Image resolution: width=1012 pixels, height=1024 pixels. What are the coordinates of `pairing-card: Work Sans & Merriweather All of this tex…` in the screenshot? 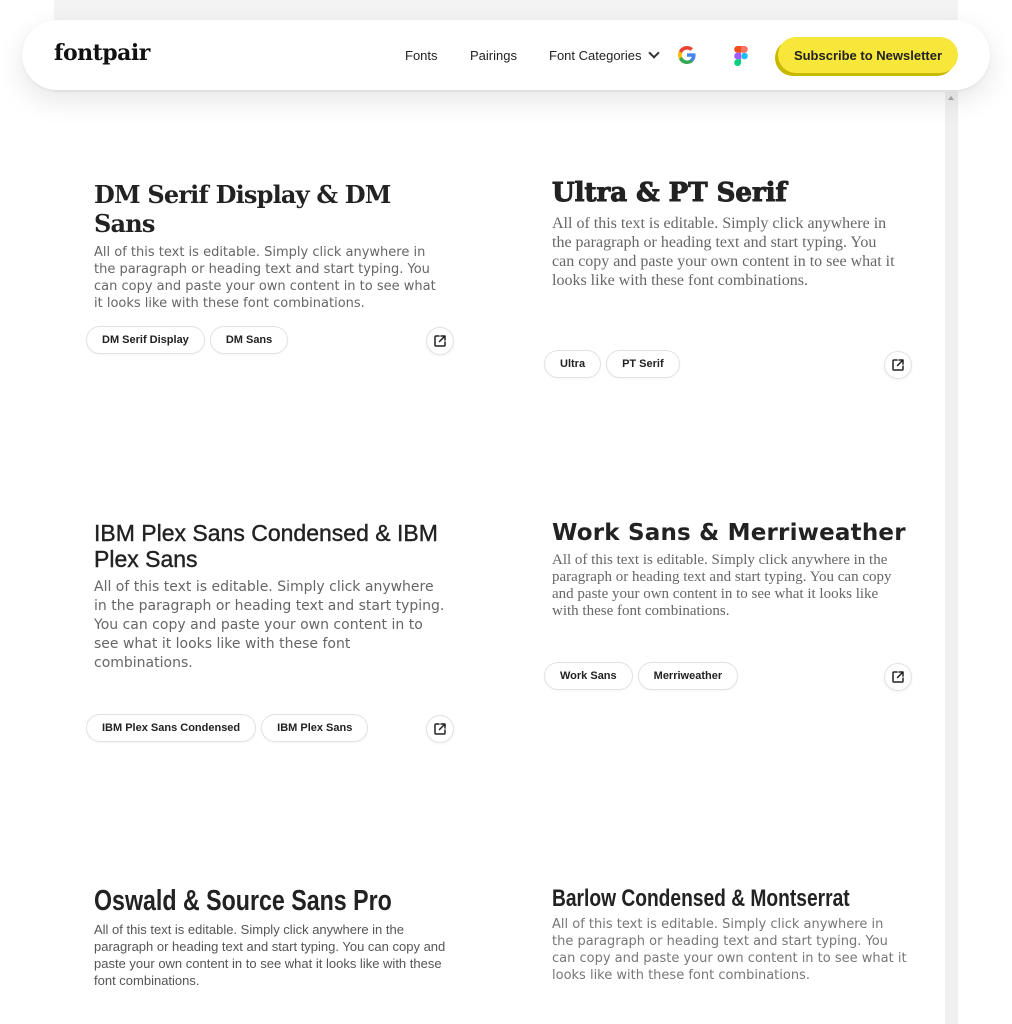 It's located at (728, 608).